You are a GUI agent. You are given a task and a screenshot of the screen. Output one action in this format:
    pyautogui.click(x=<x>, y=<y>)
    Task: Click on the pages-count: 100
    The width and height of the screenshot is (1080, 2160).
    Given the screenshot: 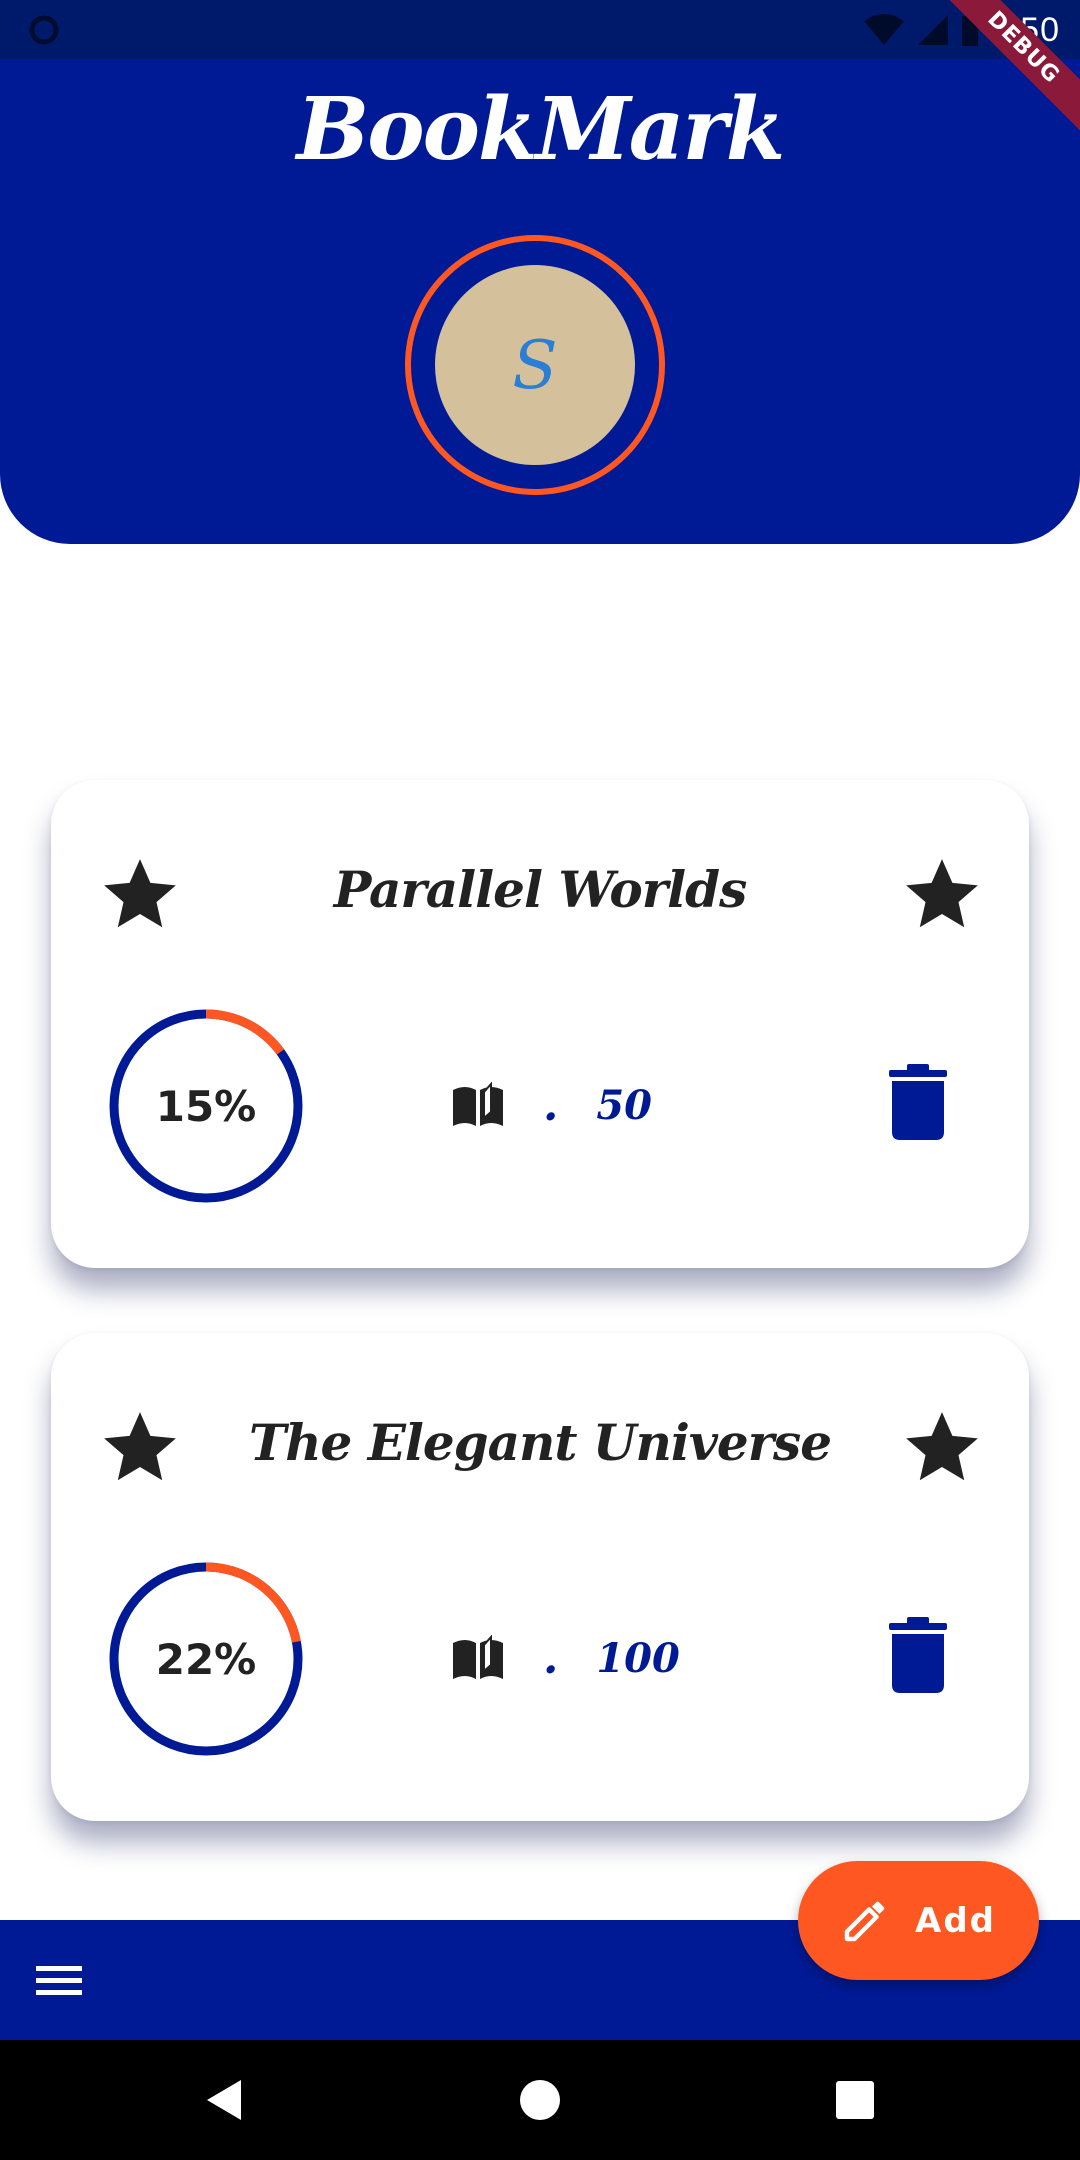 What is the action you would take?
    pyautogui.click(x=638, y=1658)
    